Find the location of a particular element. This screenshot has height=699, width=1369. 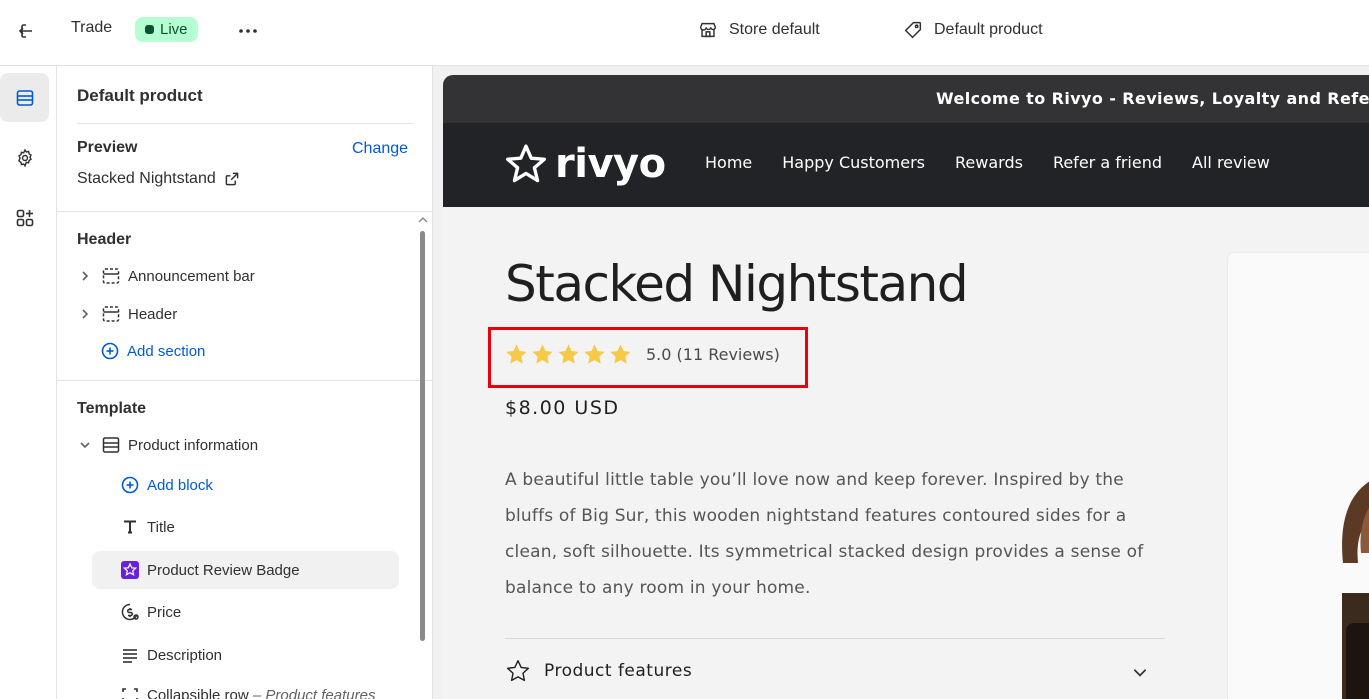

block-label: Product Review Badge is located at coordinates (223, 570).